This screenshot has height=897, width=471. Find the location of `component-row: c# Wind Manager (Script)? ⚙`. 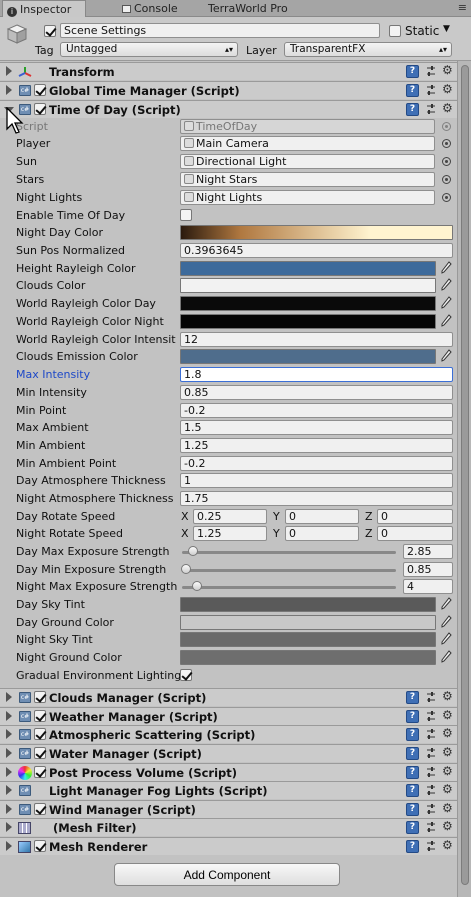

component-row: c# Wind Manager (Script)? ⚙ is located at coordinates (228, 809).